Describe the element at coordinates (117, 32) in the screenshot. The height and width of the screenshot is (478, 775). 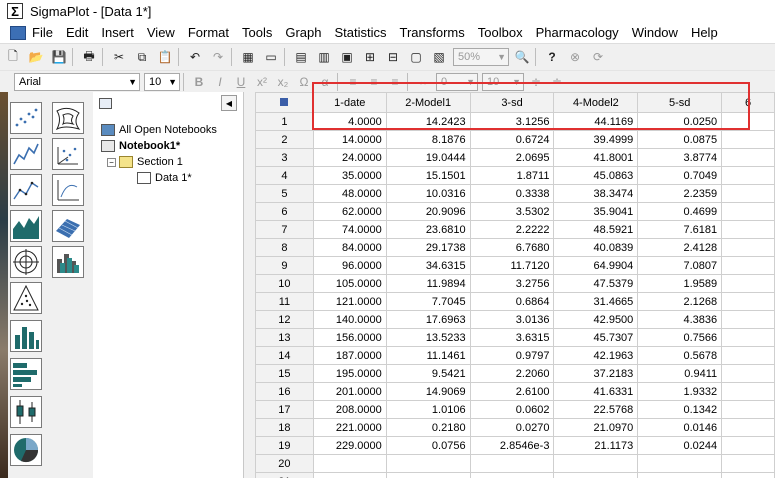
I see `menu-insert: Insert` at that location.